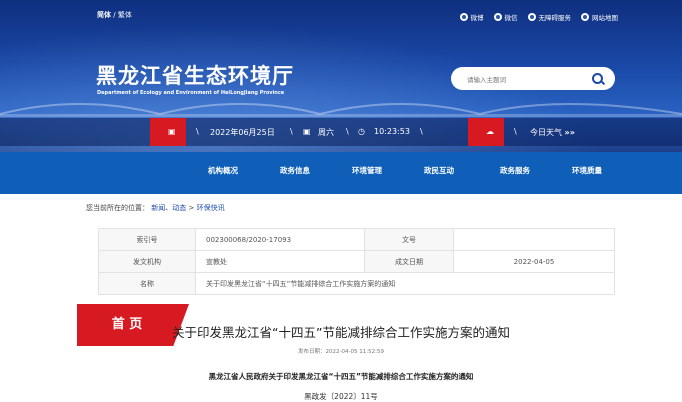 This screenshot has width=682, height=402. What do you see at coordinates (104, 15) in the screenshot?
I see `lang-simplified: 简体` at bounding box center [104, 15].